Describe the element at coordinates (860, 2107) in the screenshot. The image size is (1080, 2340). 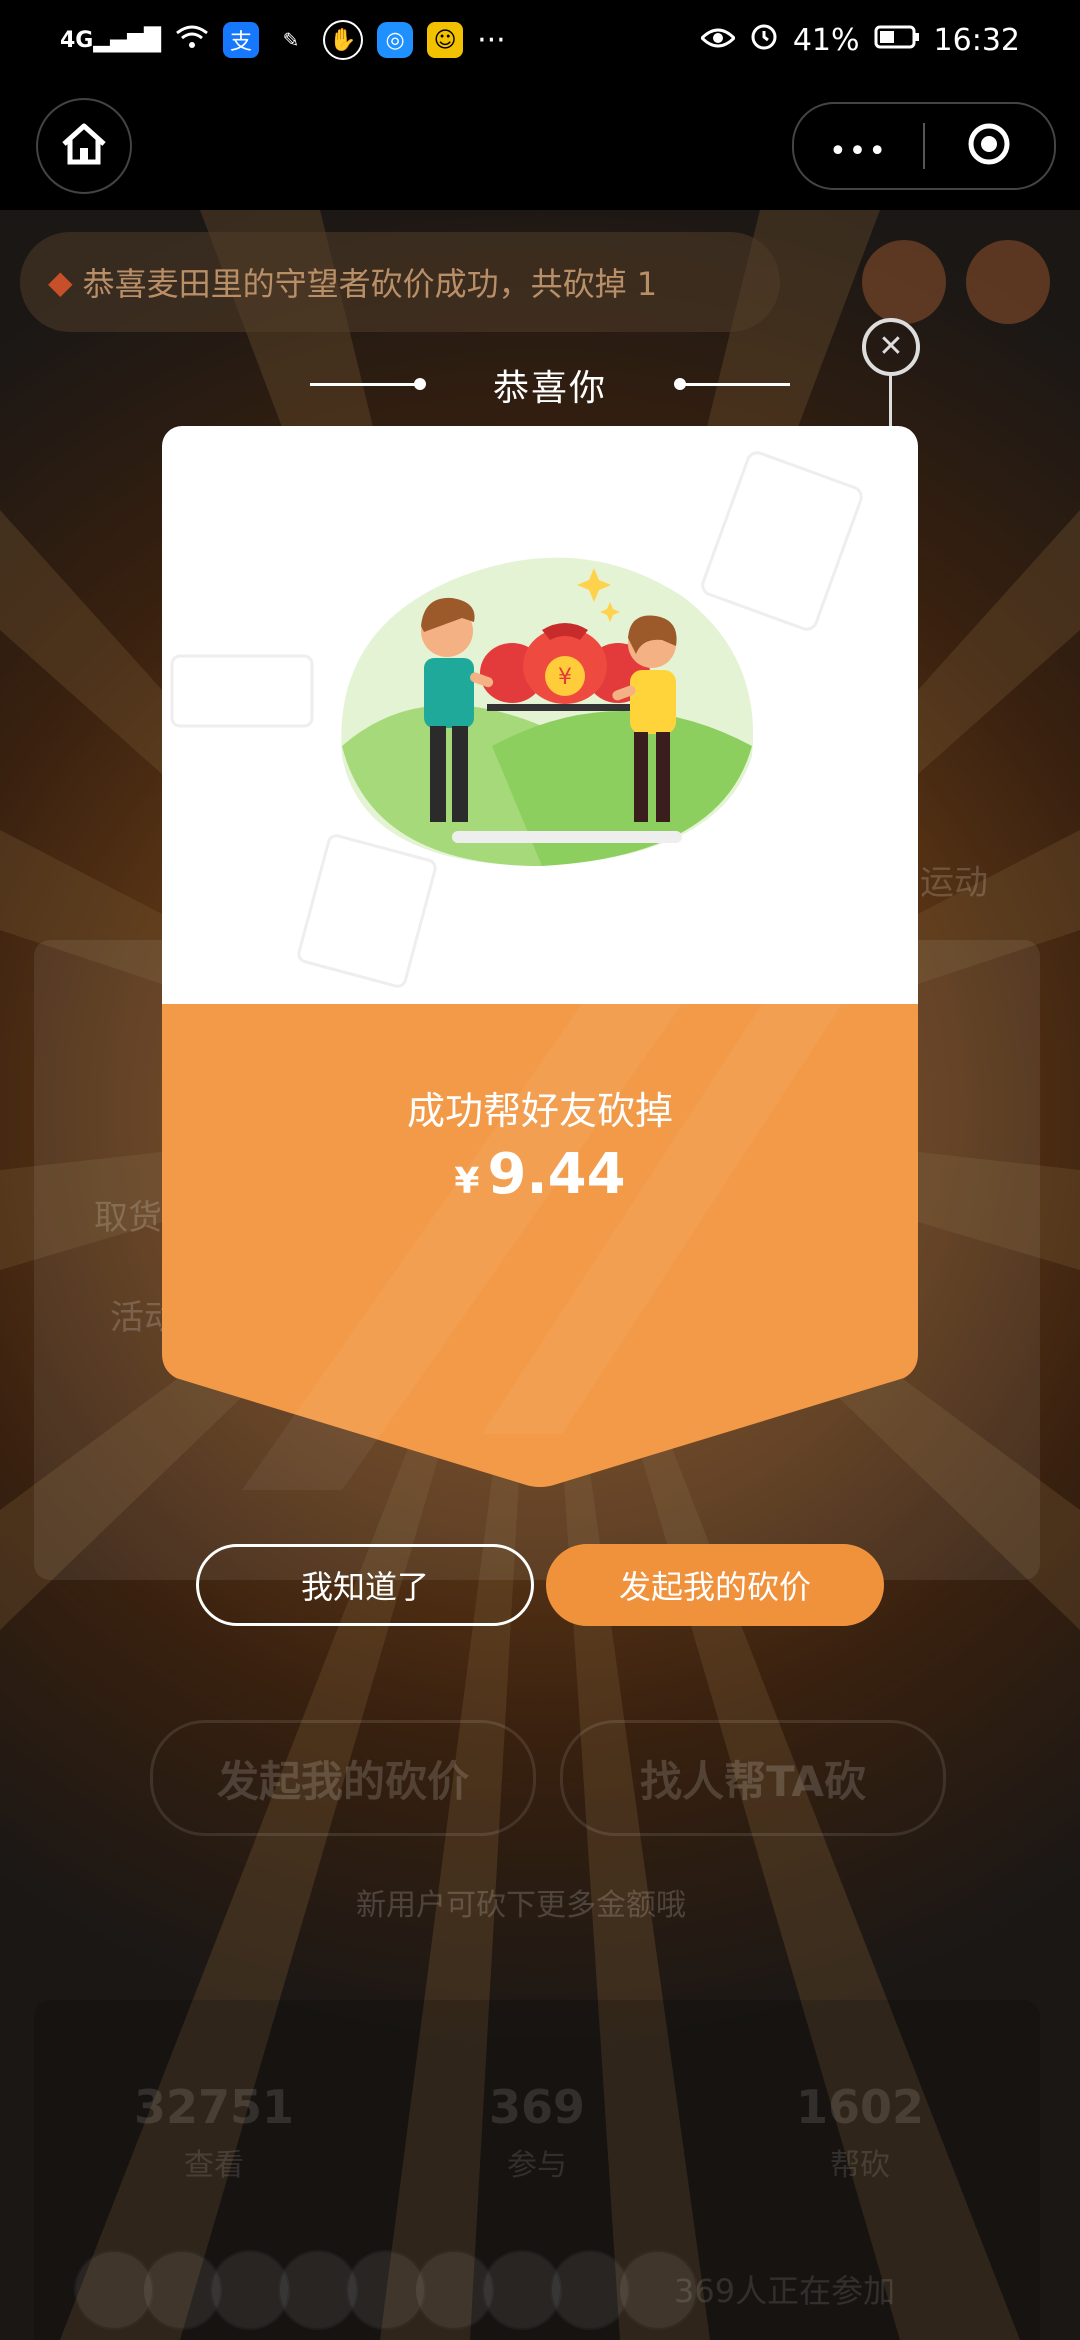
I see `stat-helps-num: 1602` at that location.